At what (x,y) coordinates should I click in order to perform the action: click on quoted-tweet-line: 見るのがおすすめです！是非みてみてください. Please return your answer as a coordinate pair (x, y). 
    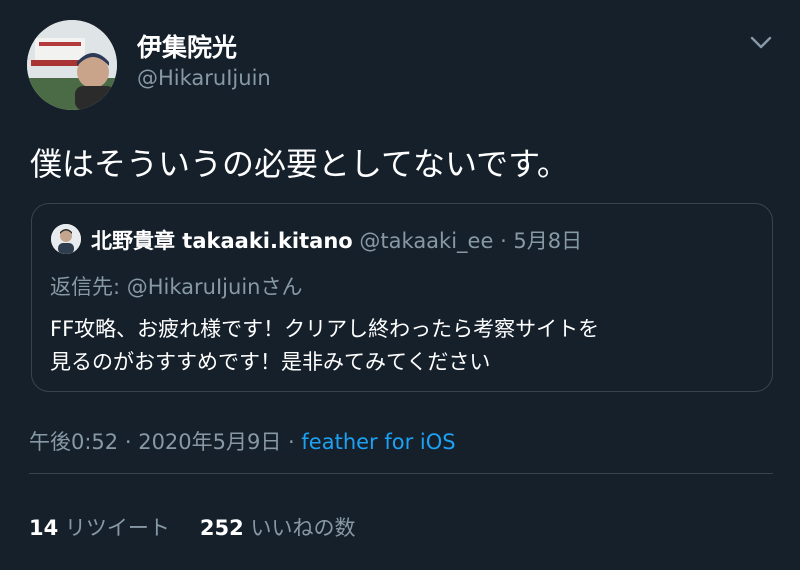
    Looking at the image, I should click on (270, 362).